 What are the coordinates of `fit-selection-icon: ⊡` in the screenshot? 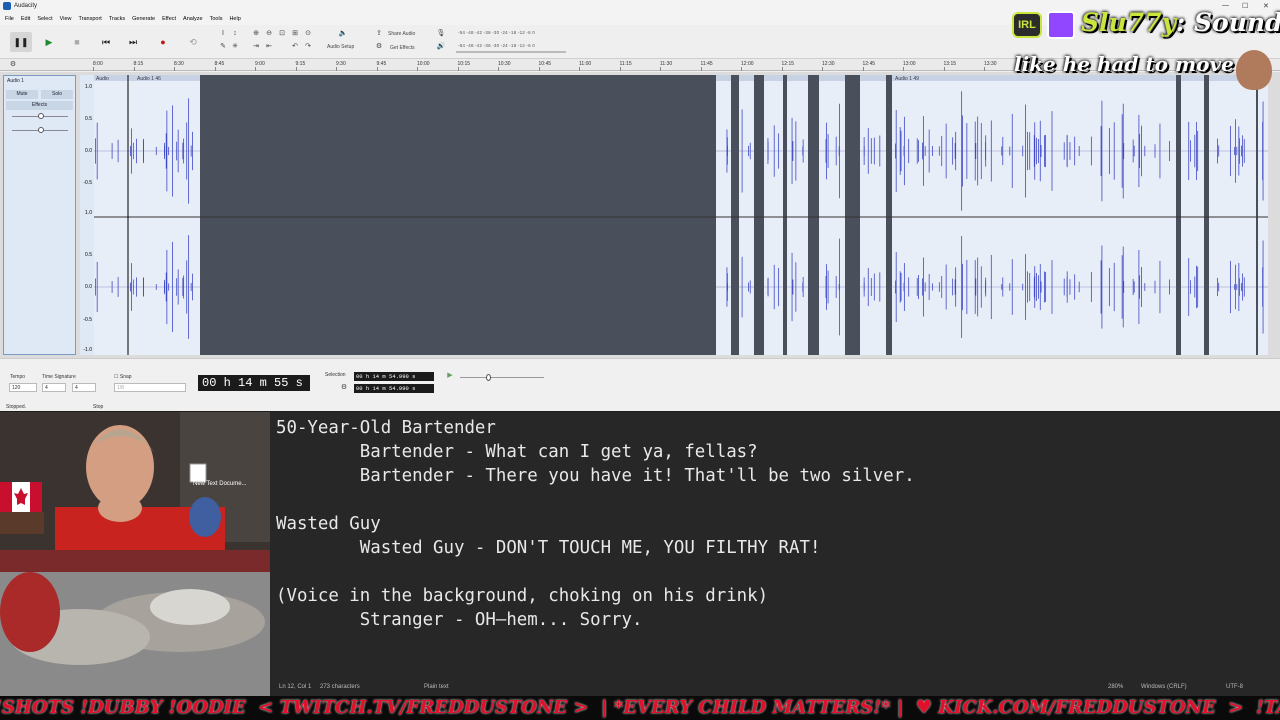 It's located at (282, 34).